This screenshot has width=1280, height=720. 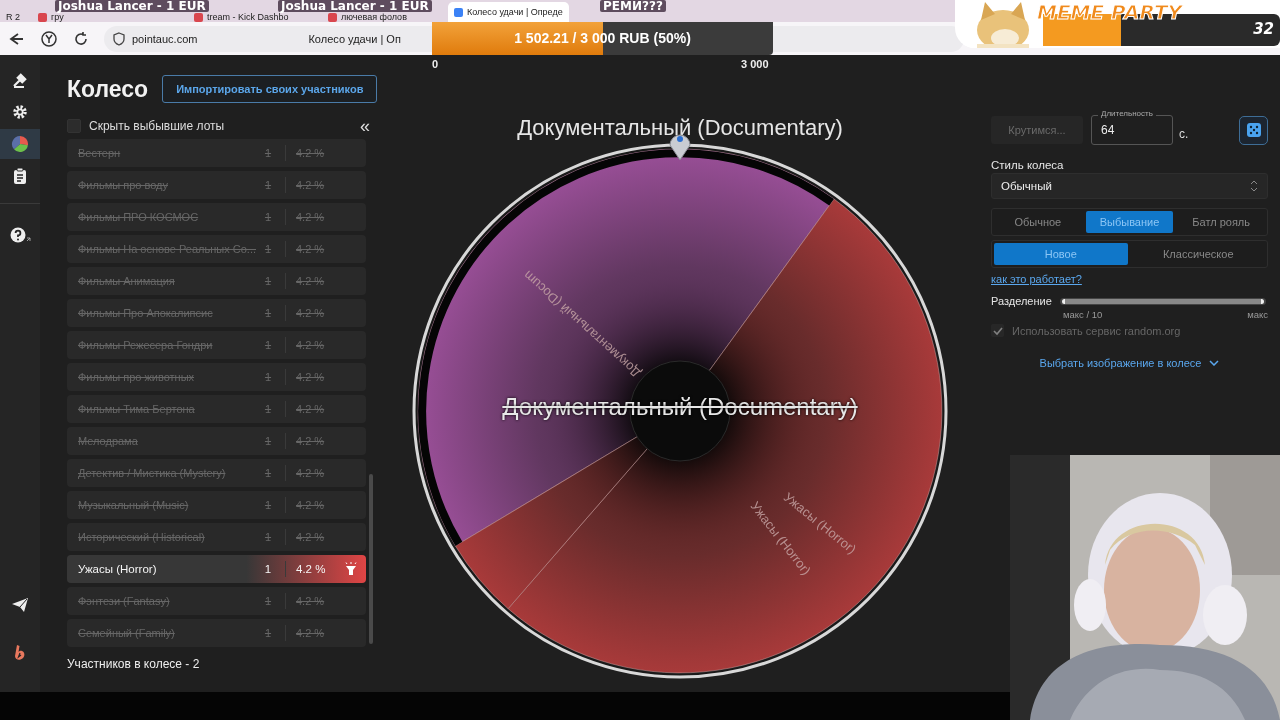 I want to click on lot-name: Фильмы Тима Бертона, so click(x=137, y=409).